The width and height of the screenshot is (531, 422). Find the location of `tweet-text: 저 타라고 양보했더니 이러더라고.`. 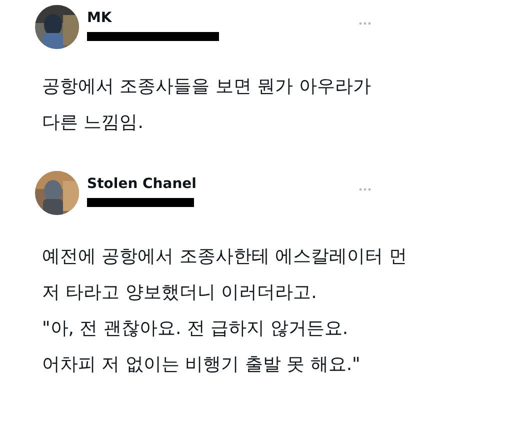

tweet-text: 저 타라고 양보했더니 이러더라고. is located at coordinates (180, 293).